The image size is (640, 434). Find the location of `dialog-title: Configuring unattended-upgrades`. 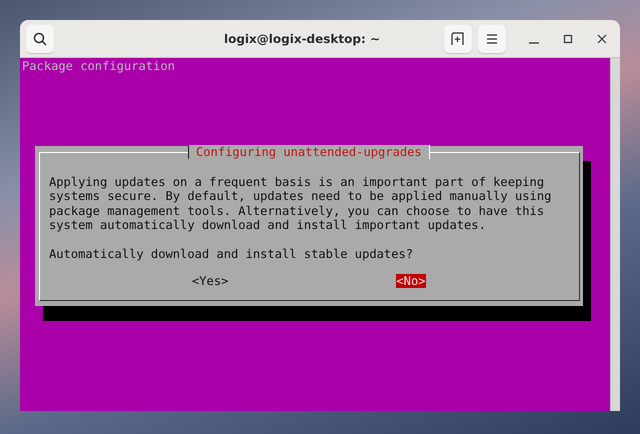

dialog-title: Configuring unattended-upgrades is located at coordinates (309, 151).